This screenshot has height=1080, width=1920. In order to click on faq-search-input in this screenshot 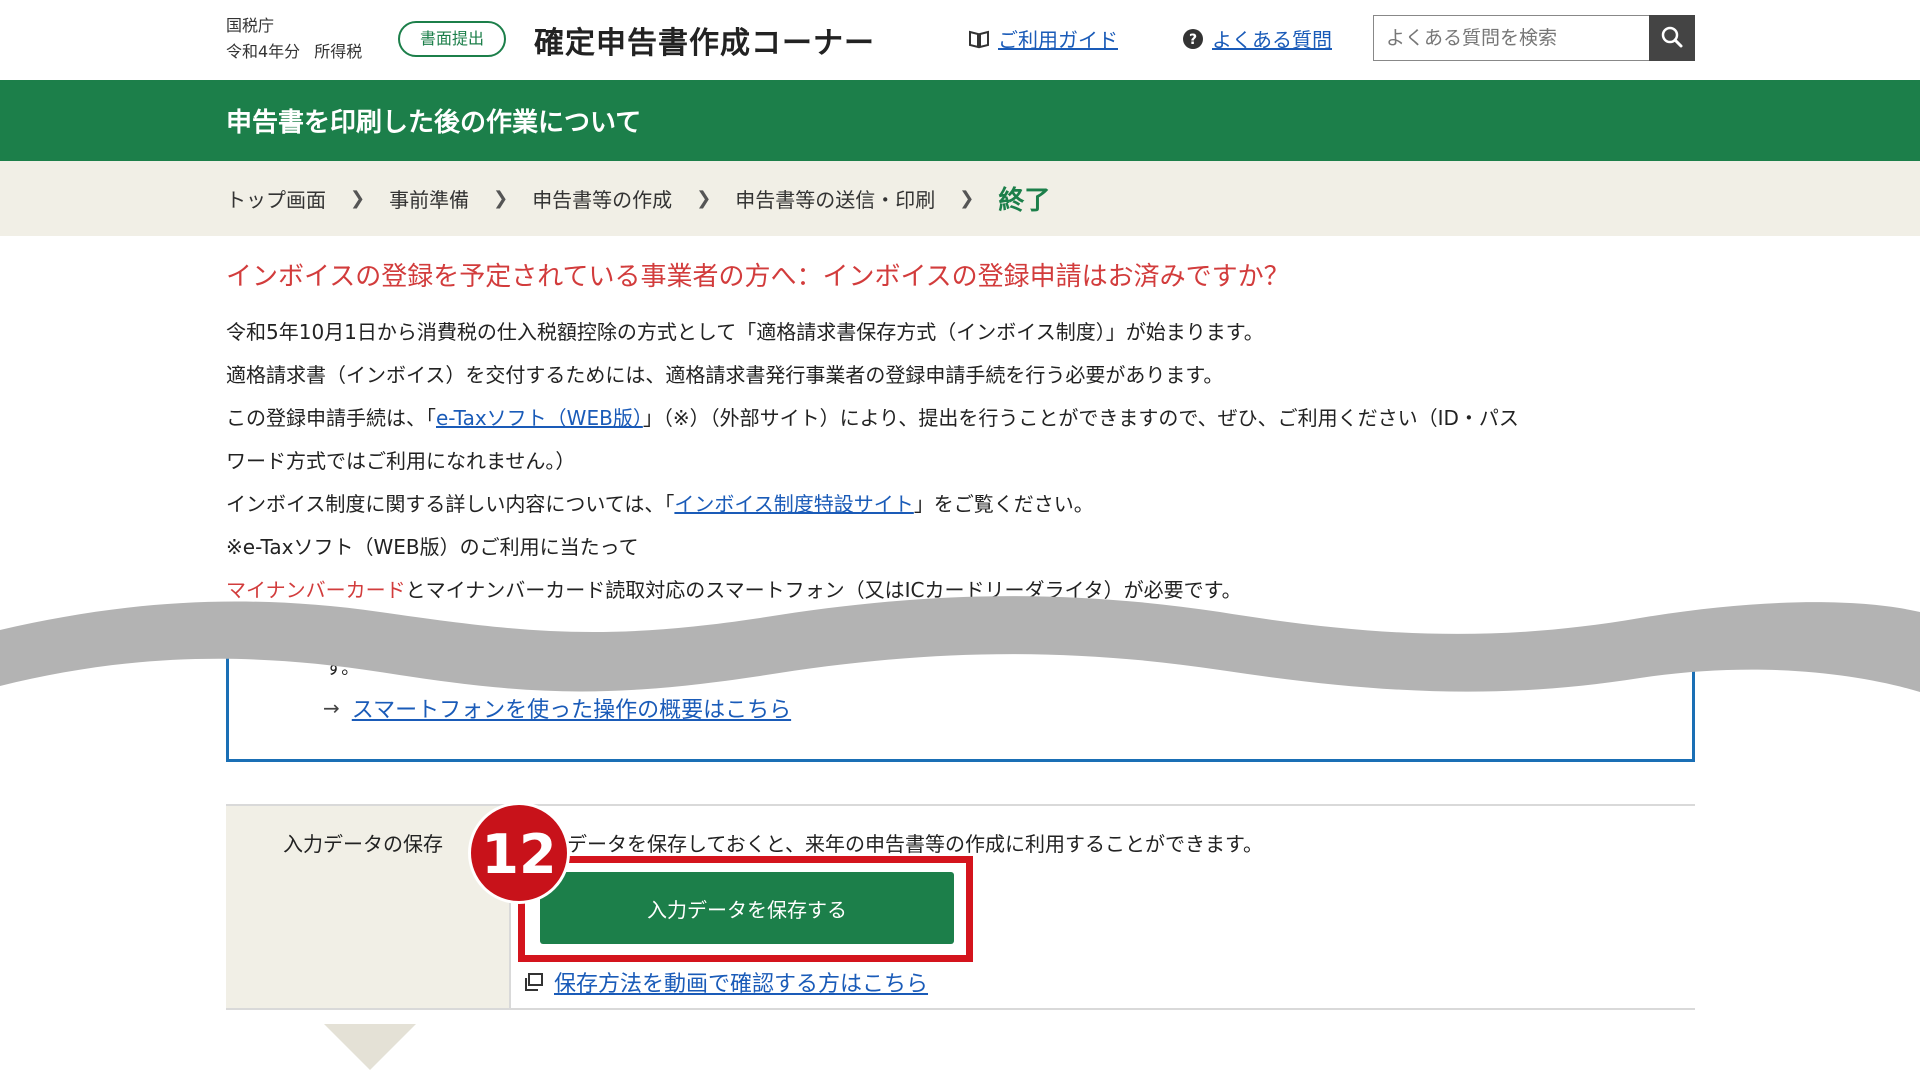, I will do `click(1511, 38)`.